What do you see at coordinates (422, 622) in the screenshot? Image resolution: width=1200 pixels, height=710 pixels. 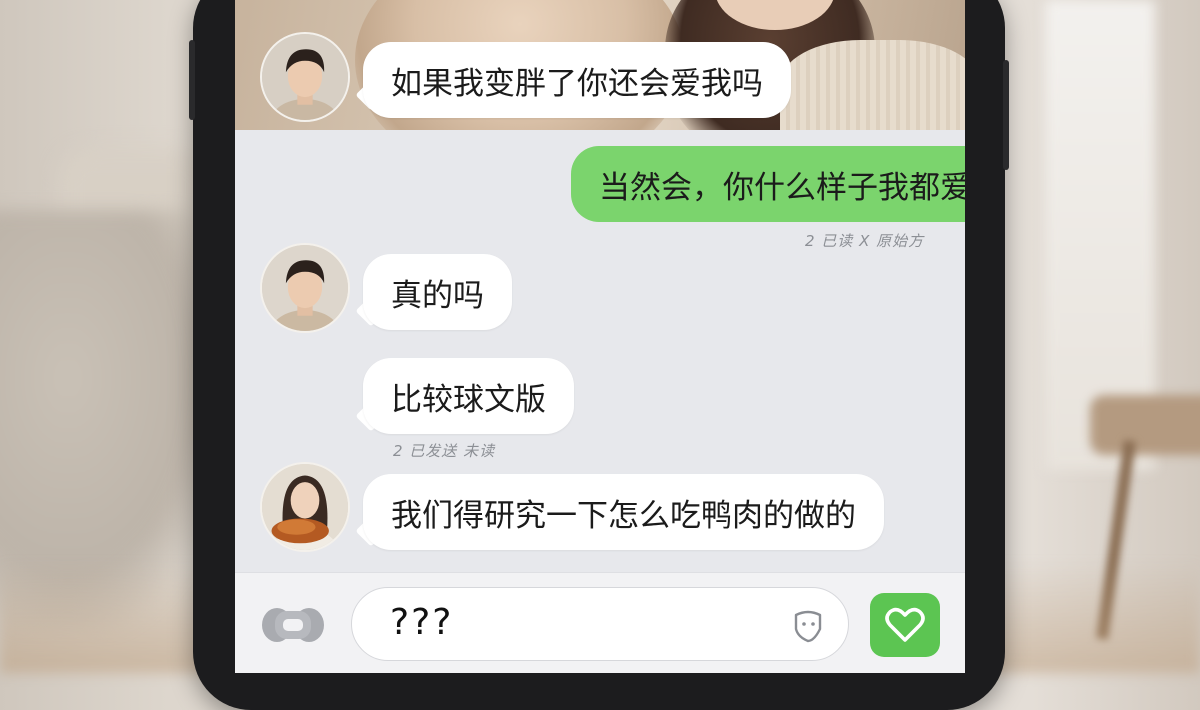 I see `message-input-value: ???` at bounding box center [422, 622].